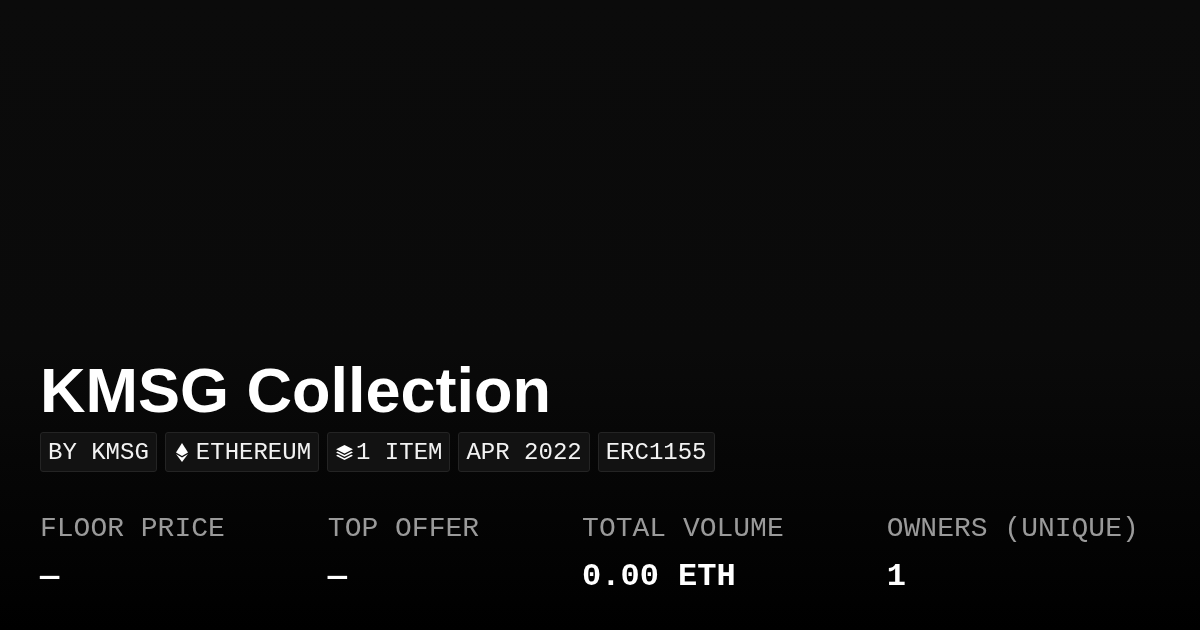  Describe the element at coordinates (98, 452) in the screenshot. I see `tag-chip: BY KMSG` at that location.